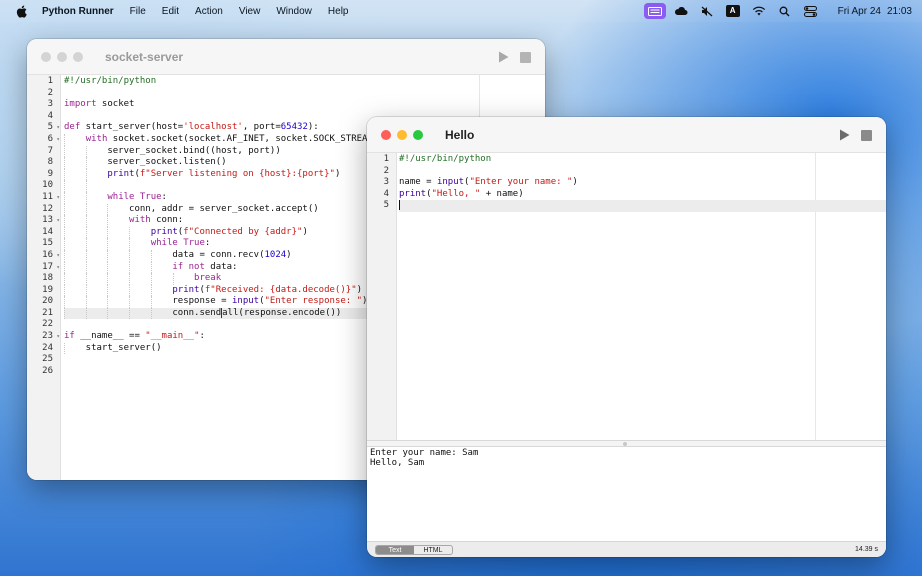 This screenshot has width=922, height=576. I want to click on line-number: 20, so click(47, 301).